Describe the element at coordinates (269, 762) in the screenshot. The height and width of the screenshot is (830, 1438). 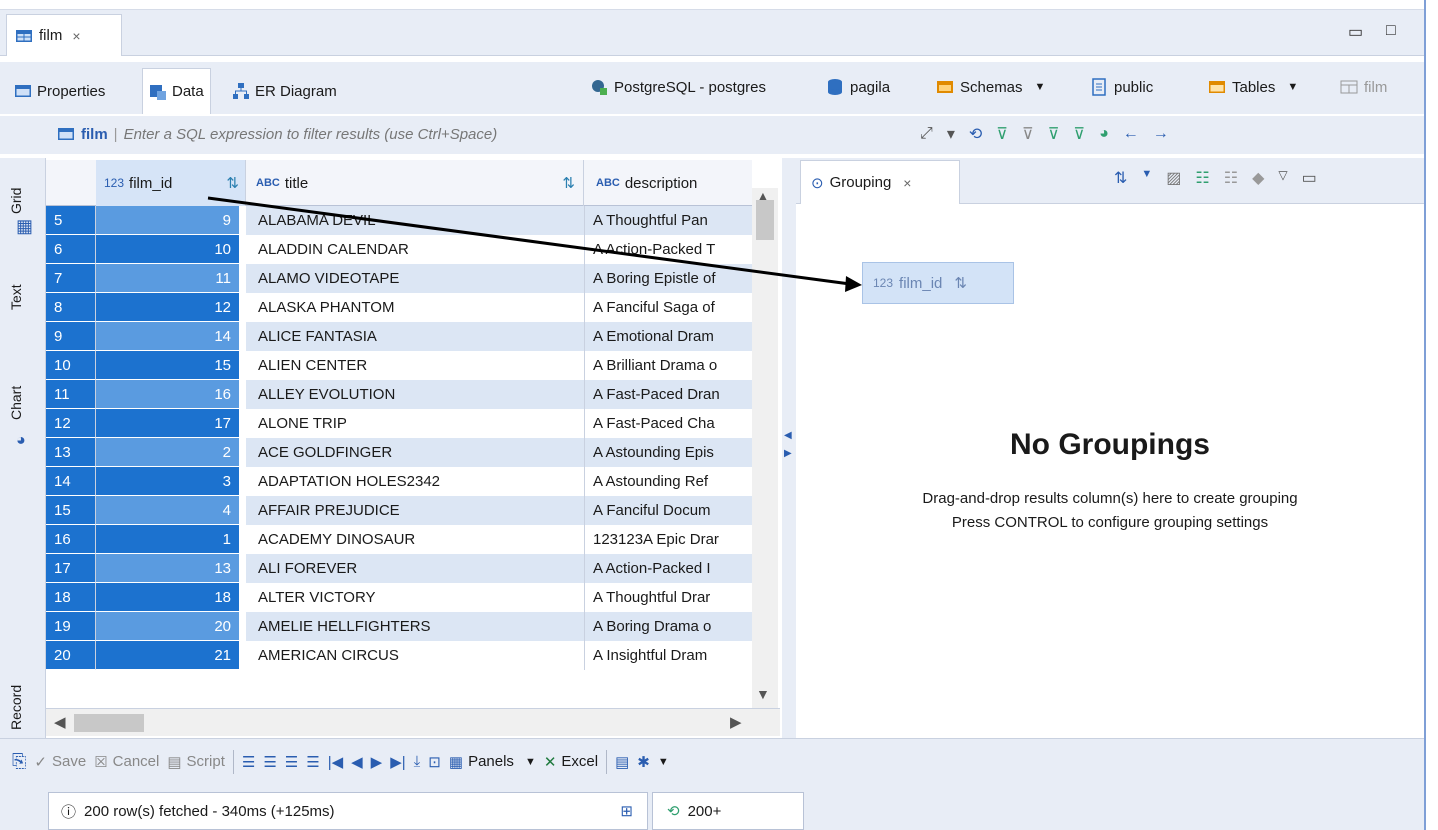
I see `add-row-icon: ☰` at that location.